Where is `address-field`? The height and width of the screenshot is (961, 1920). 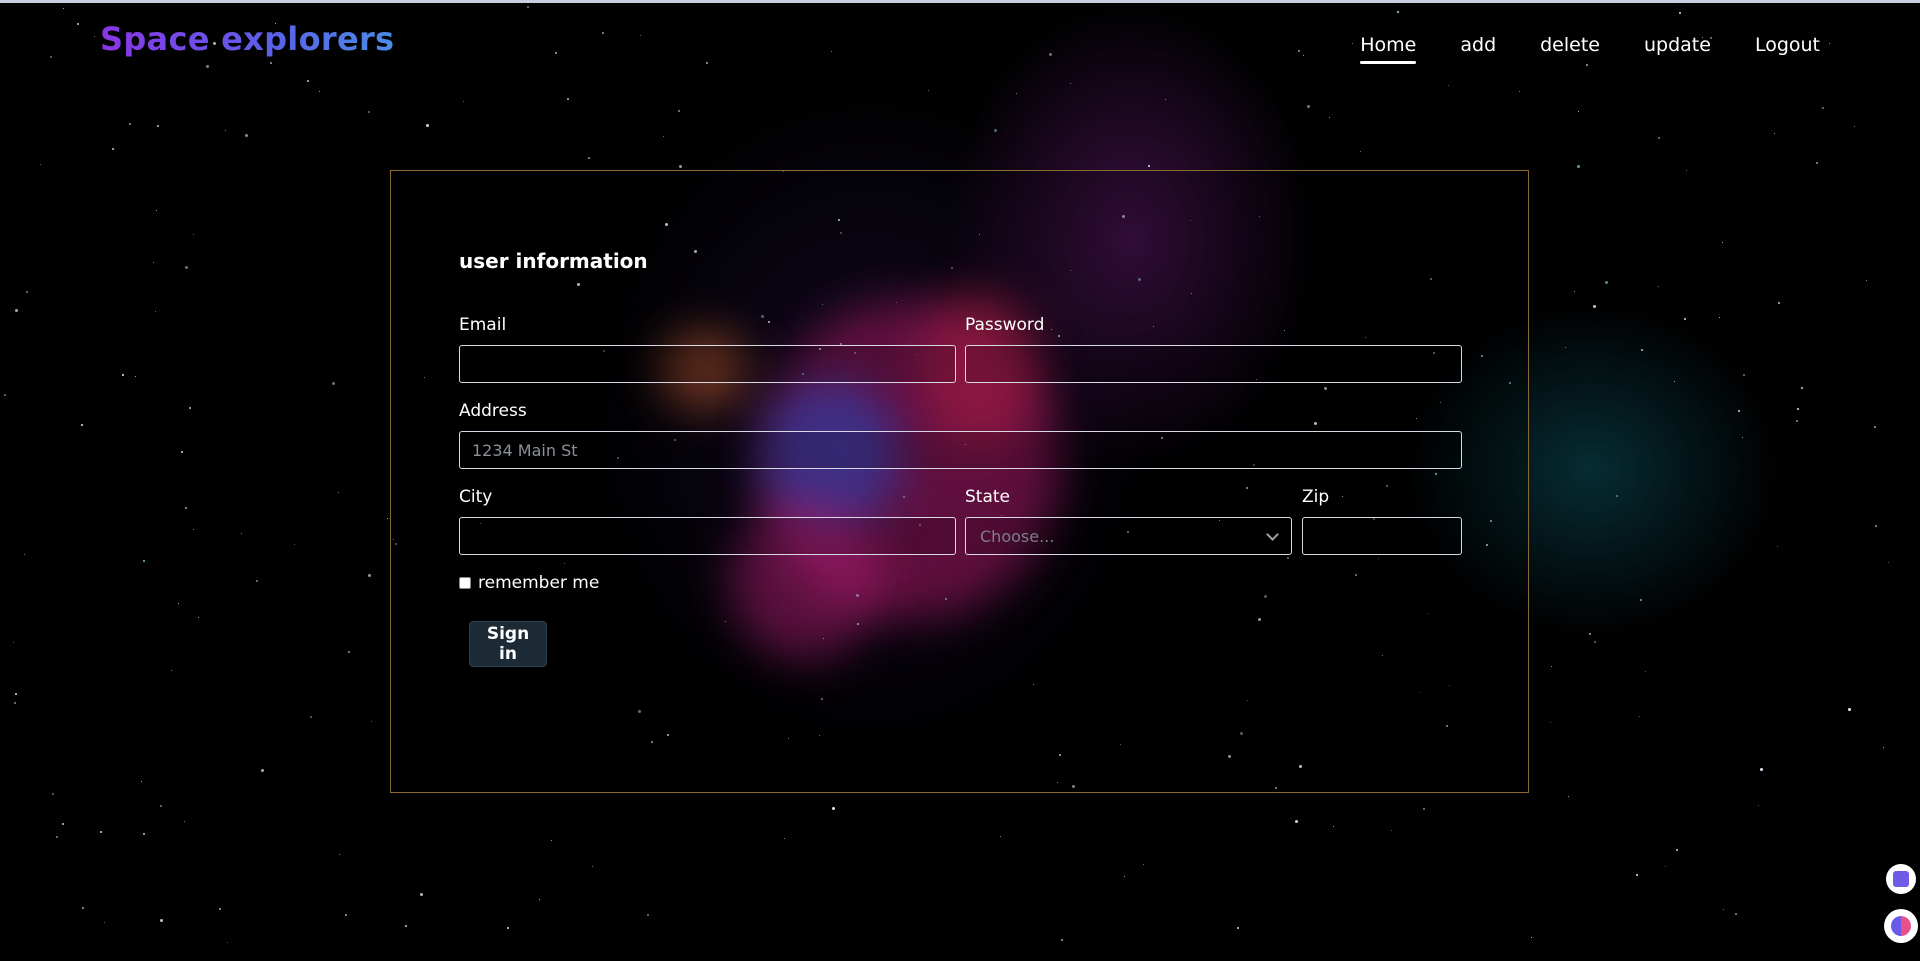
address-field is located at coordinates (960, 450).